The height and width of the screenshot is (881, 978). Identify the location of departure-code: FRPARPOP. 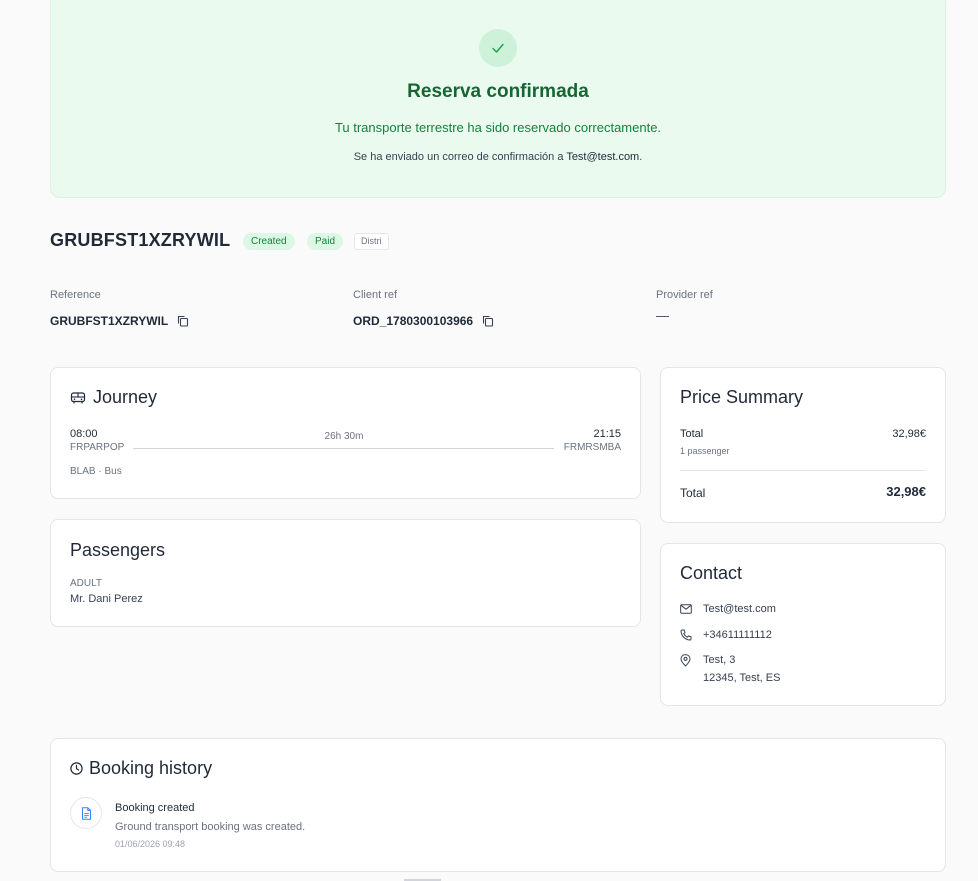
(97, 447).